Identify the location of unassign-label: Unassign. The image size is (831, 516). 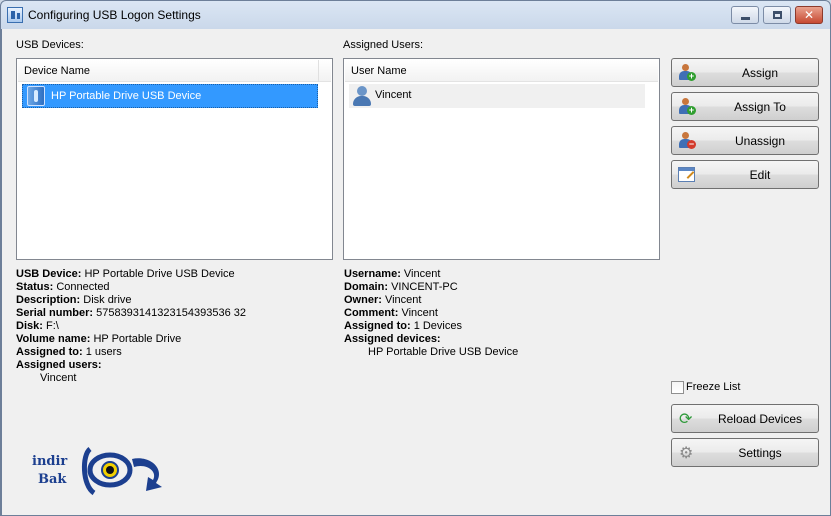
(760, 141).